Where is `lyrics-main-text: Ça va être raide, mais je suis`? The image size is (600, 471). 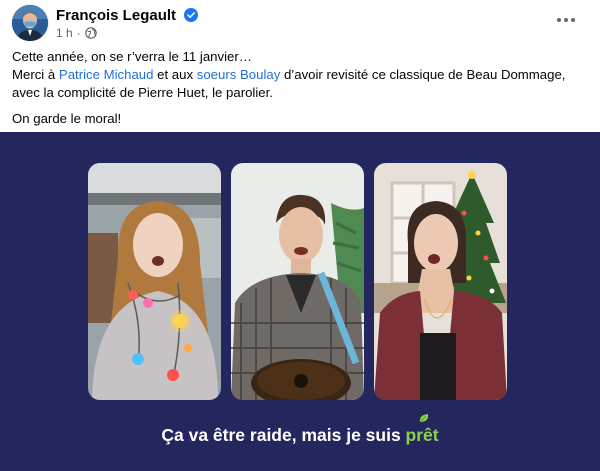
lyrics-main-text: Ça va être raide, mais je suis is located at coordinates (283, 435).